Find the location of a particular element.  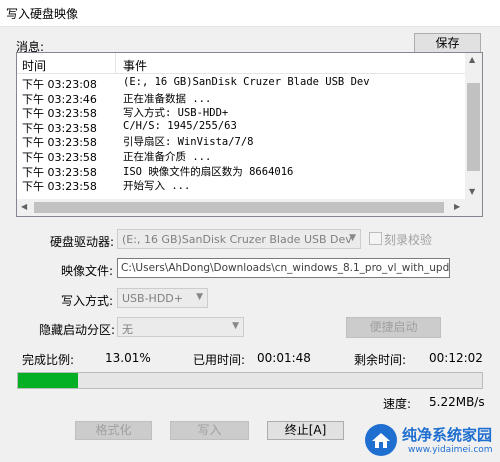

column-divider is located at coordinates (115, 63).